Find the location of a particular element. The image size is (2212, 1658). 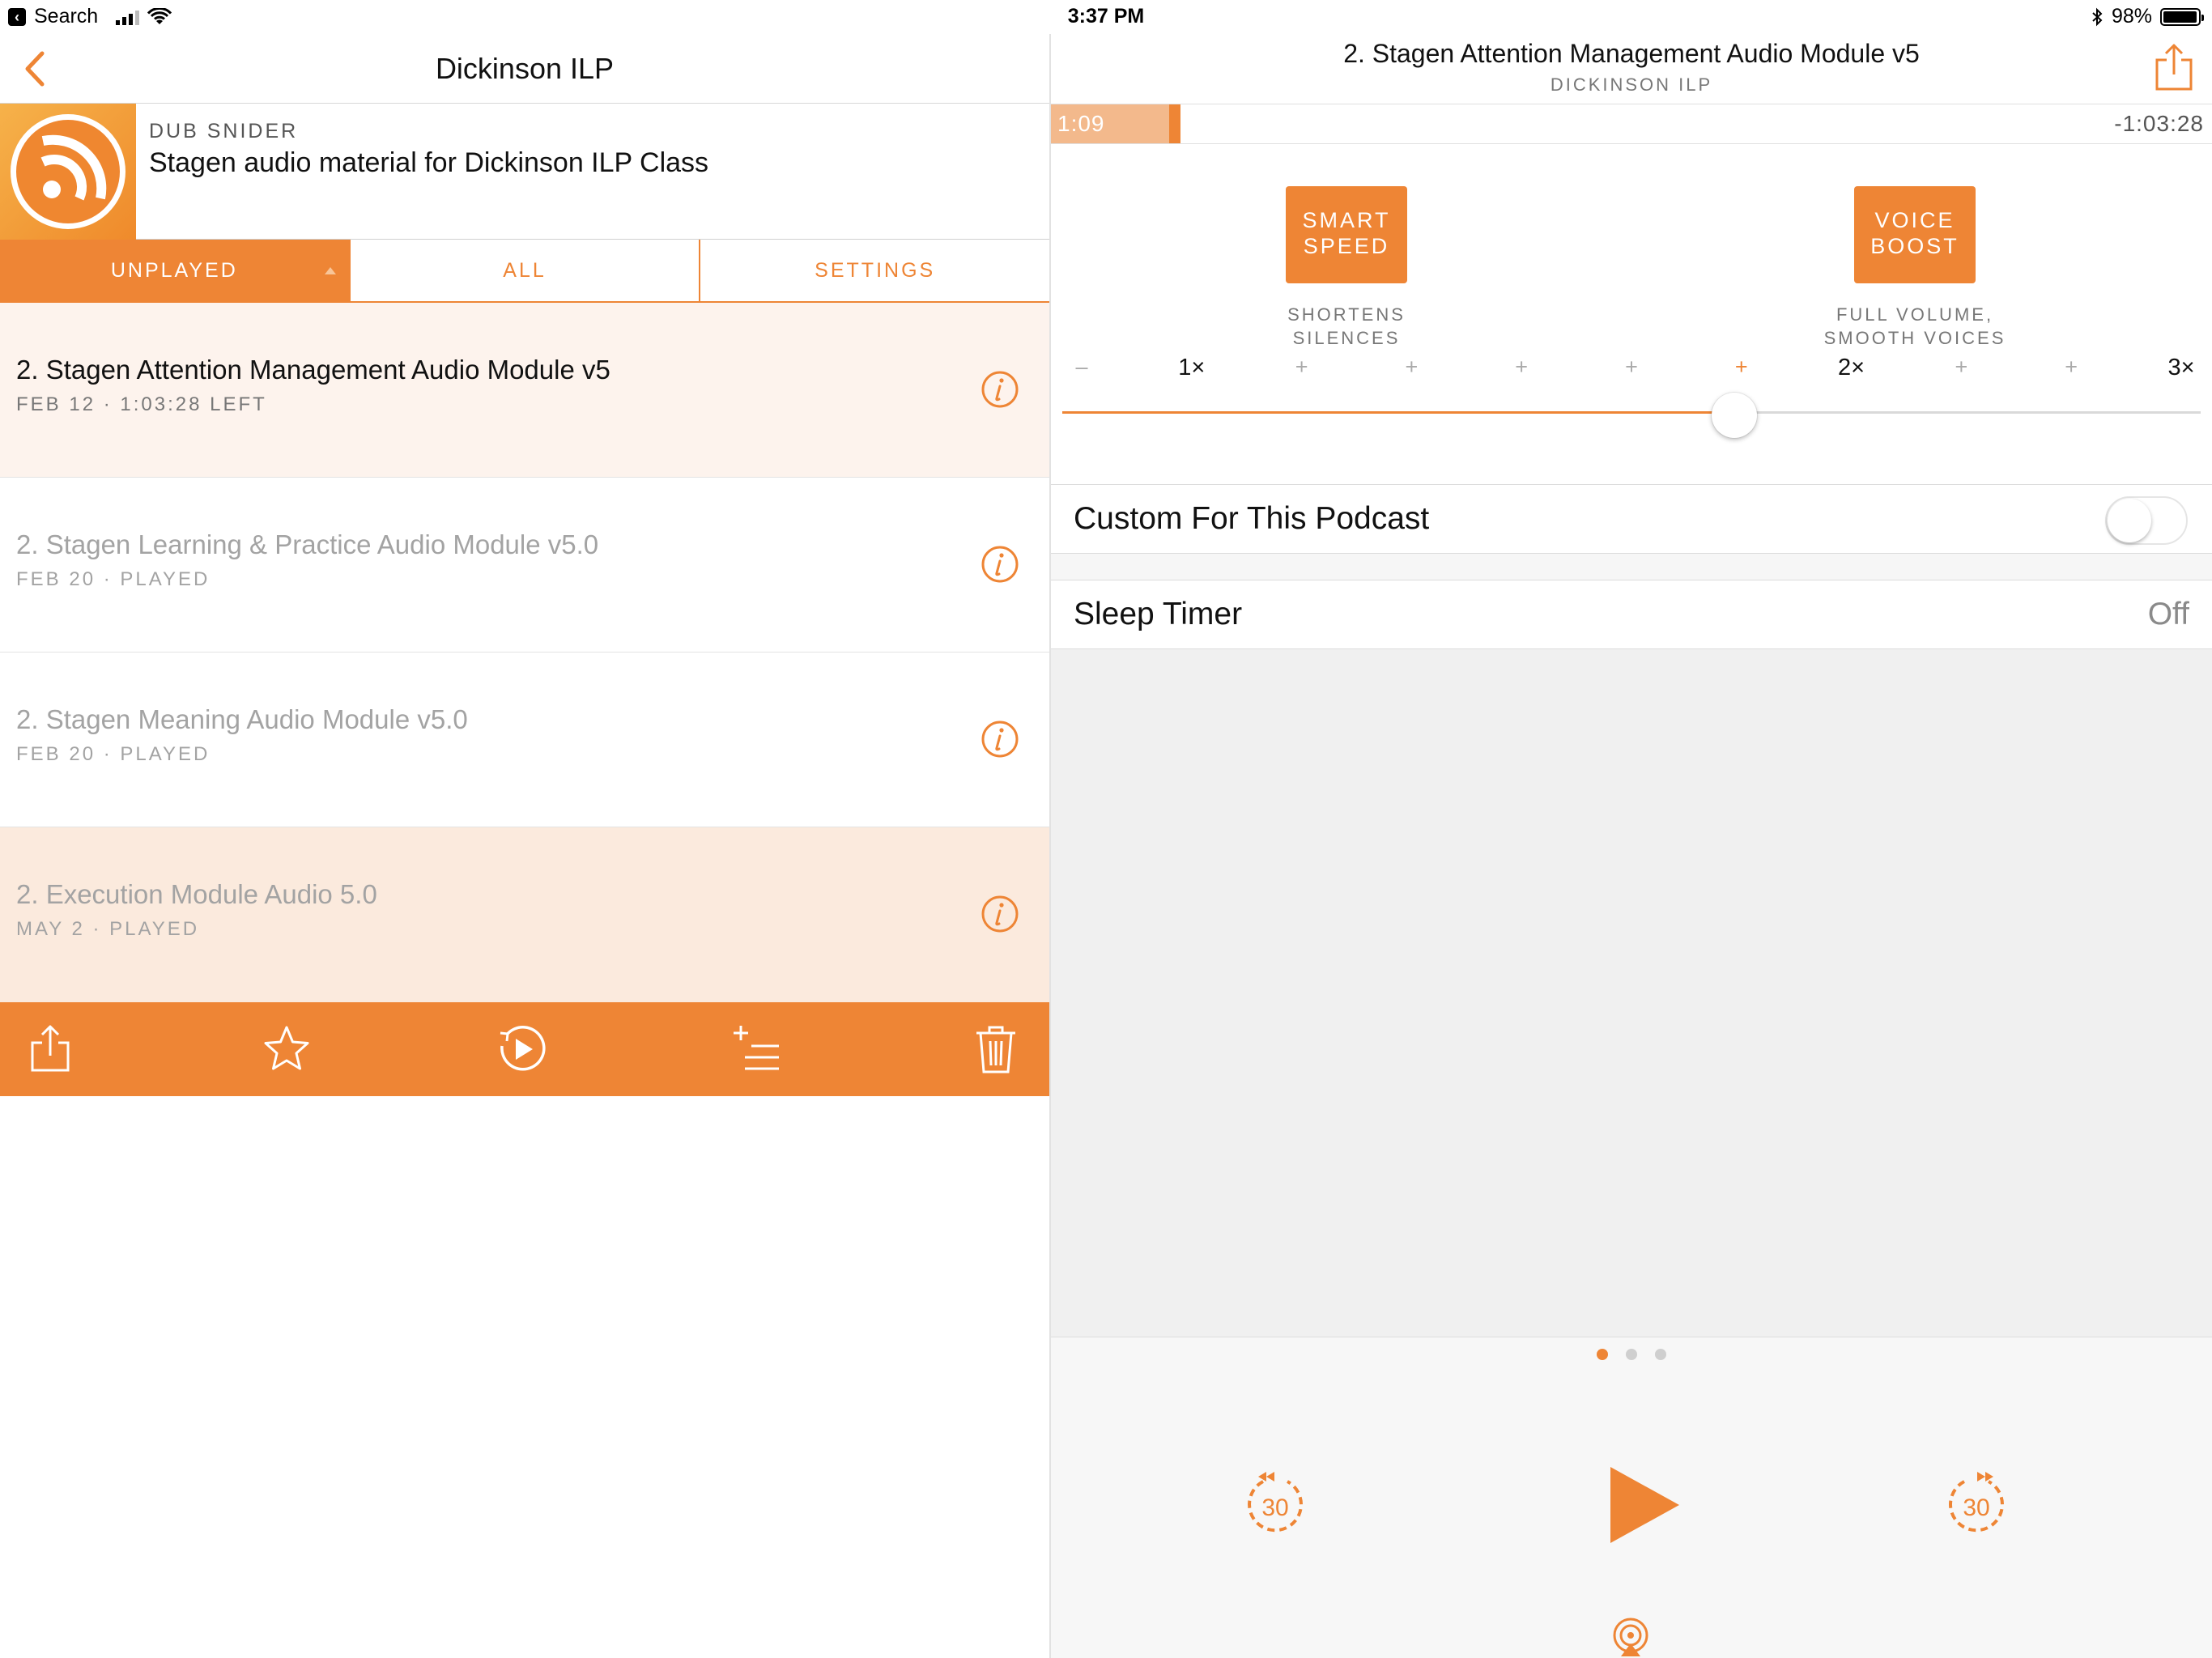

tab-settings-label: SETTINGS is located at coordinates (876, 270).